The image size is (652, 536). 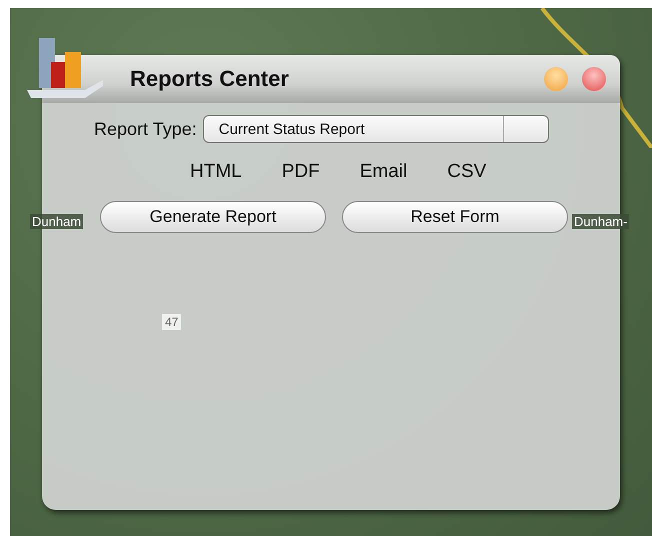 What do you see at coordinates (301, 172) in the screenshot?
I see `format-option: PDF` at bounding box center [301, 172].